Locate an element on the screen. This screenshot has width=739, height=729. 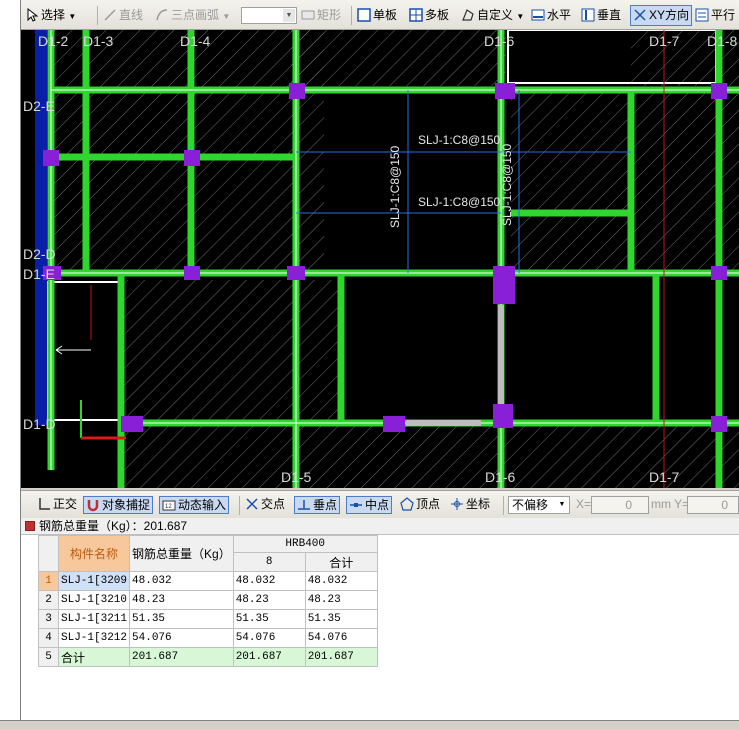
axis-label: D1-3 is located at coordinates (98, 41).